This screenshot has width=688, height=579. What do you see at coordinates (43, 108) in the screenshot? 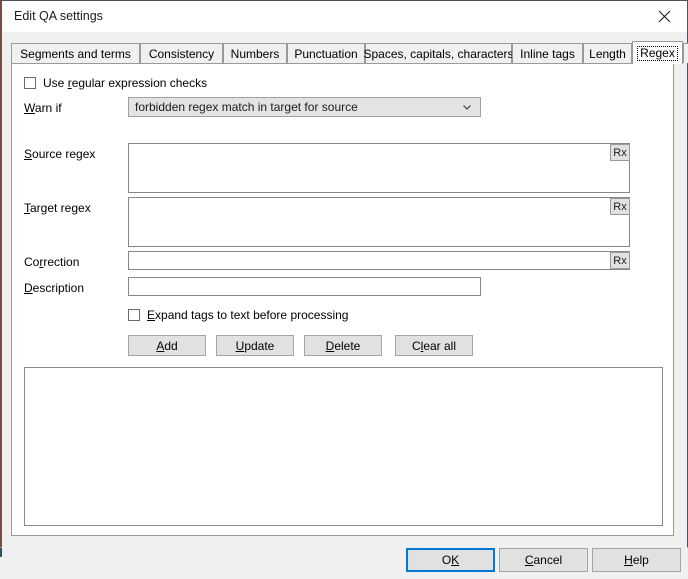
I see `warn-if-label: Warn if` at bounding box center [43, 108].